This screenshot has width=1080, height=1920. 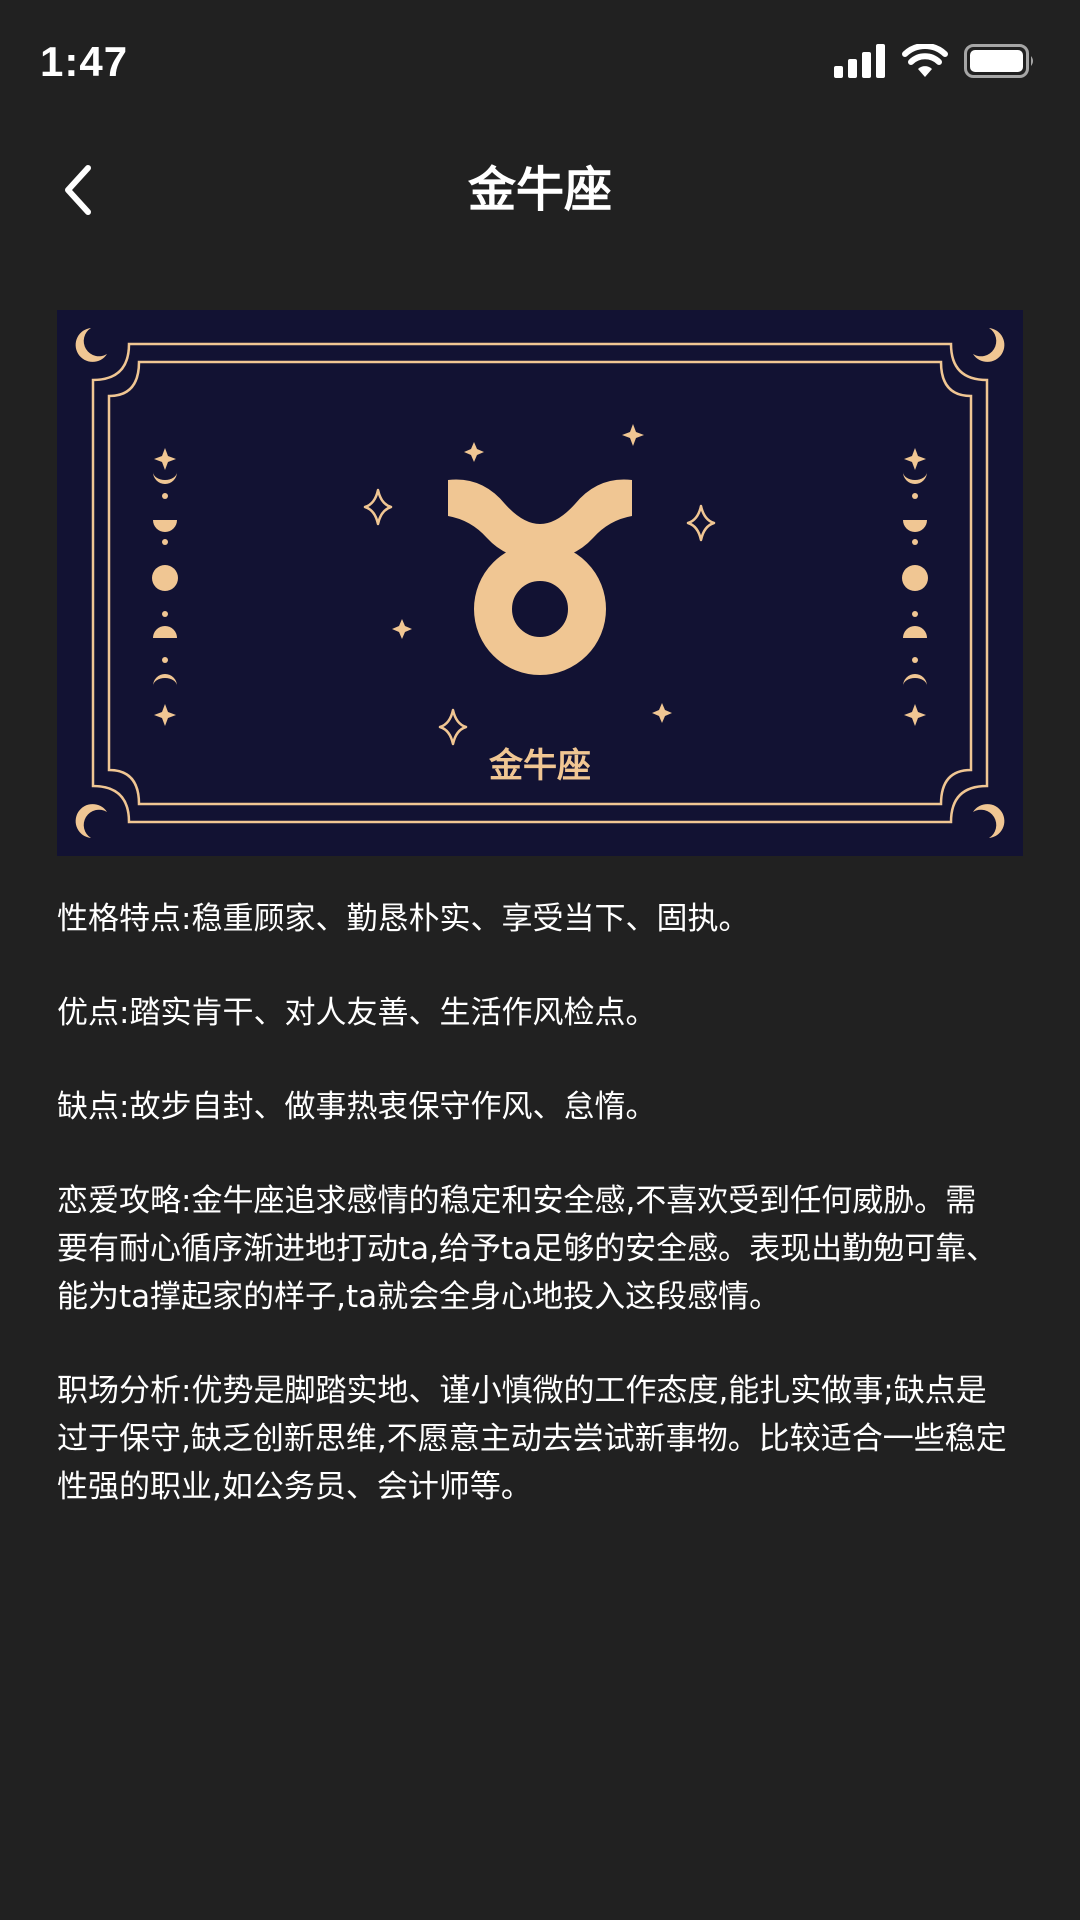 I want to click on cellular-signal-icon, so click(x=859, y=61).